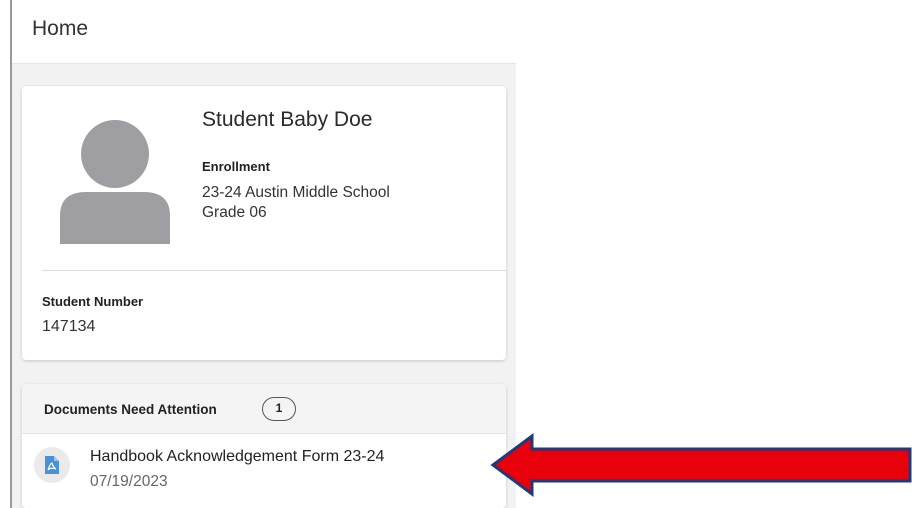 Image resolution: width=914 pixels, height=508 pixels. What do you see at coordinates (234, 212) in the screenshot?
I see `enrollment-grade: Grade 06` at bounding box center [234, 212].